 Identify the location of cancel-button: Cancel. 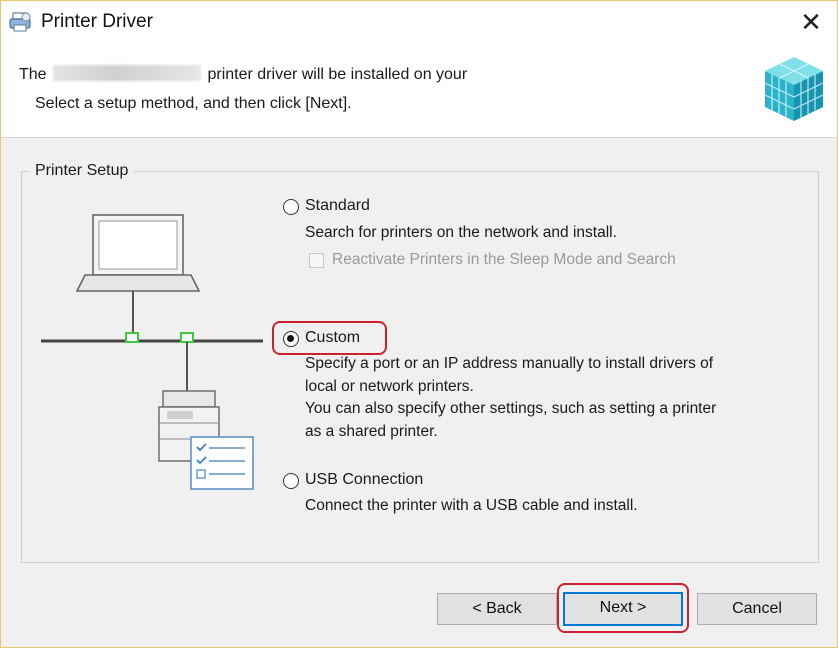
(757, 609).